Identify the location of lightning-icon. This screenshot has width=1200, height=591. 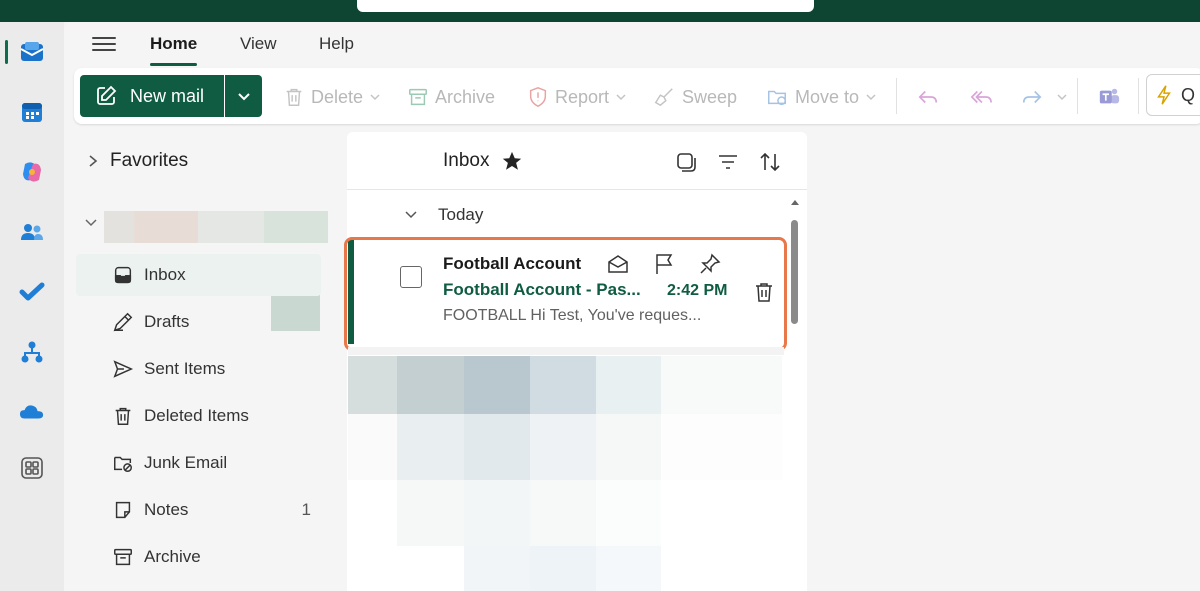
(1164, 95).